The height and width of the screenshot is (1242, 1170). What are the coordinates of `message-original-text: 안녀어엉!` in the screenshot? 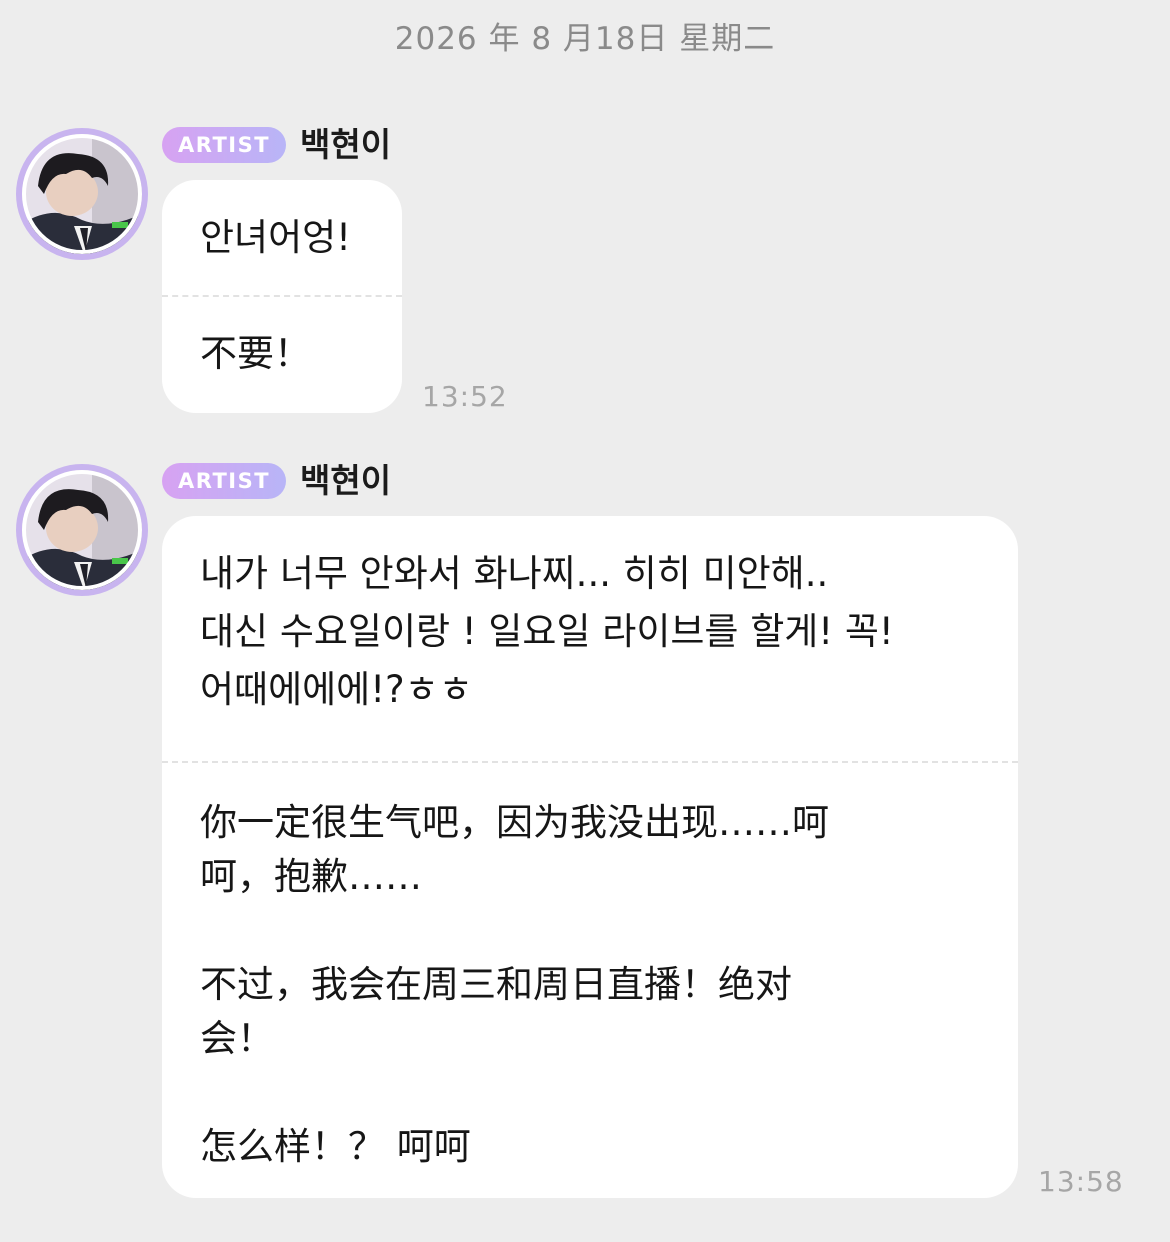 It's located at (275, 237).